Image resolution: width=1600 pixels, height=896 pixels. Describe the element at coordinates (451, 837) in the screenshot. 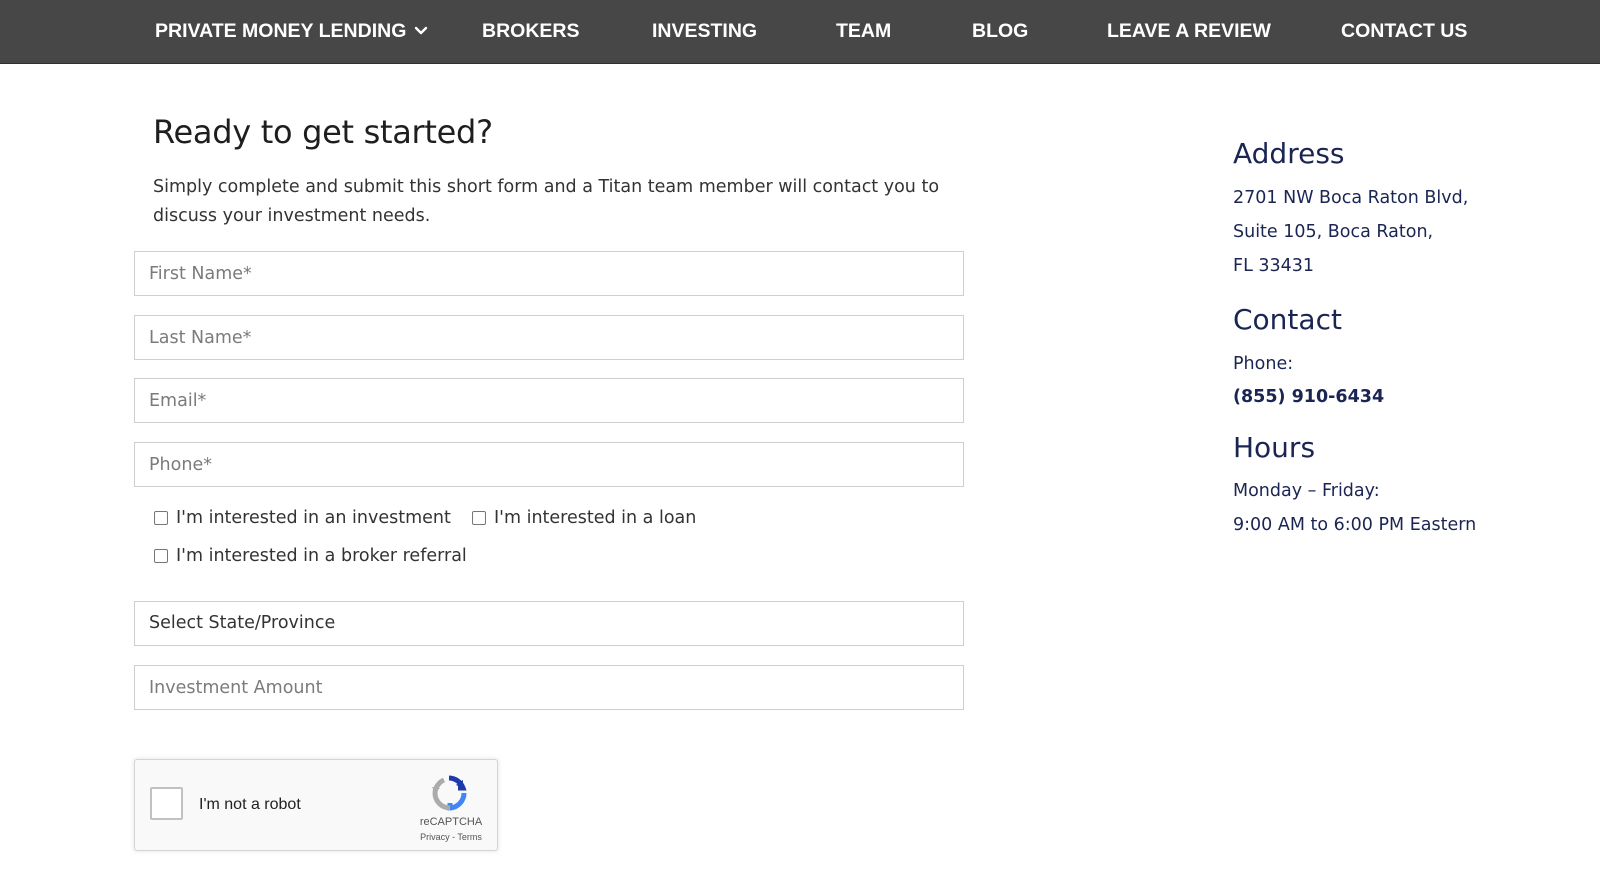

I see `recaptcha-terms-link: Privacy - Terms` at that location.